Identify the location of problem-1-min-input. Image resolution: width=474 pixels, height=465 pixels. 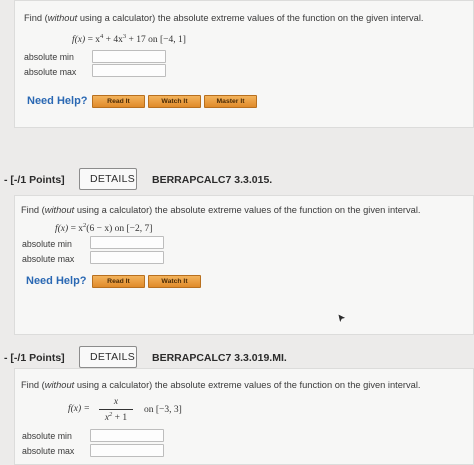
(129, 56).